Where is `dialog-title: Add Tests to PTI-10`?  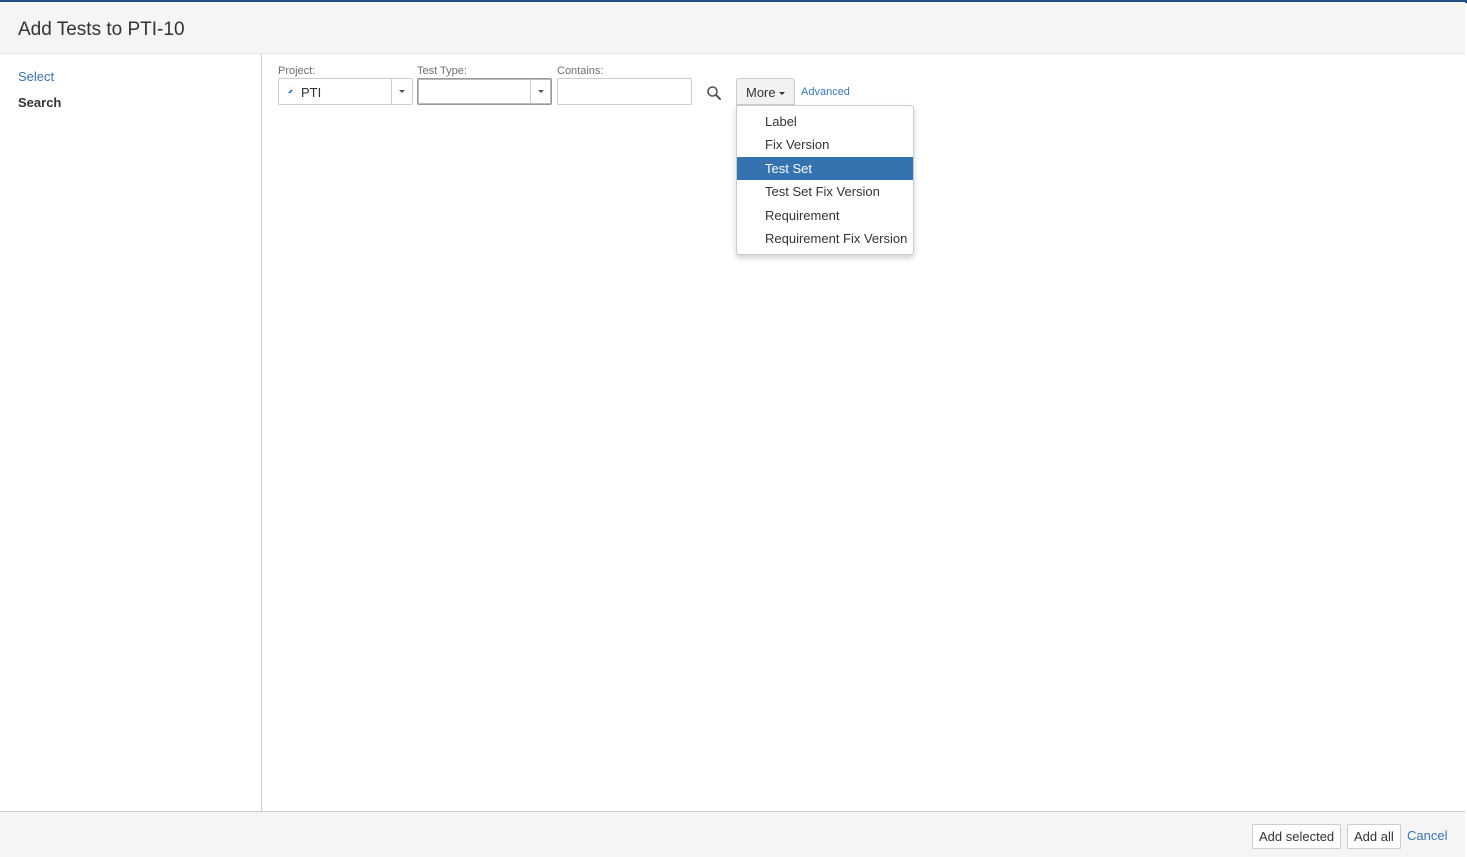
dialog-title: Add Tests to PTI-10 is located at coordinates (101, 29).